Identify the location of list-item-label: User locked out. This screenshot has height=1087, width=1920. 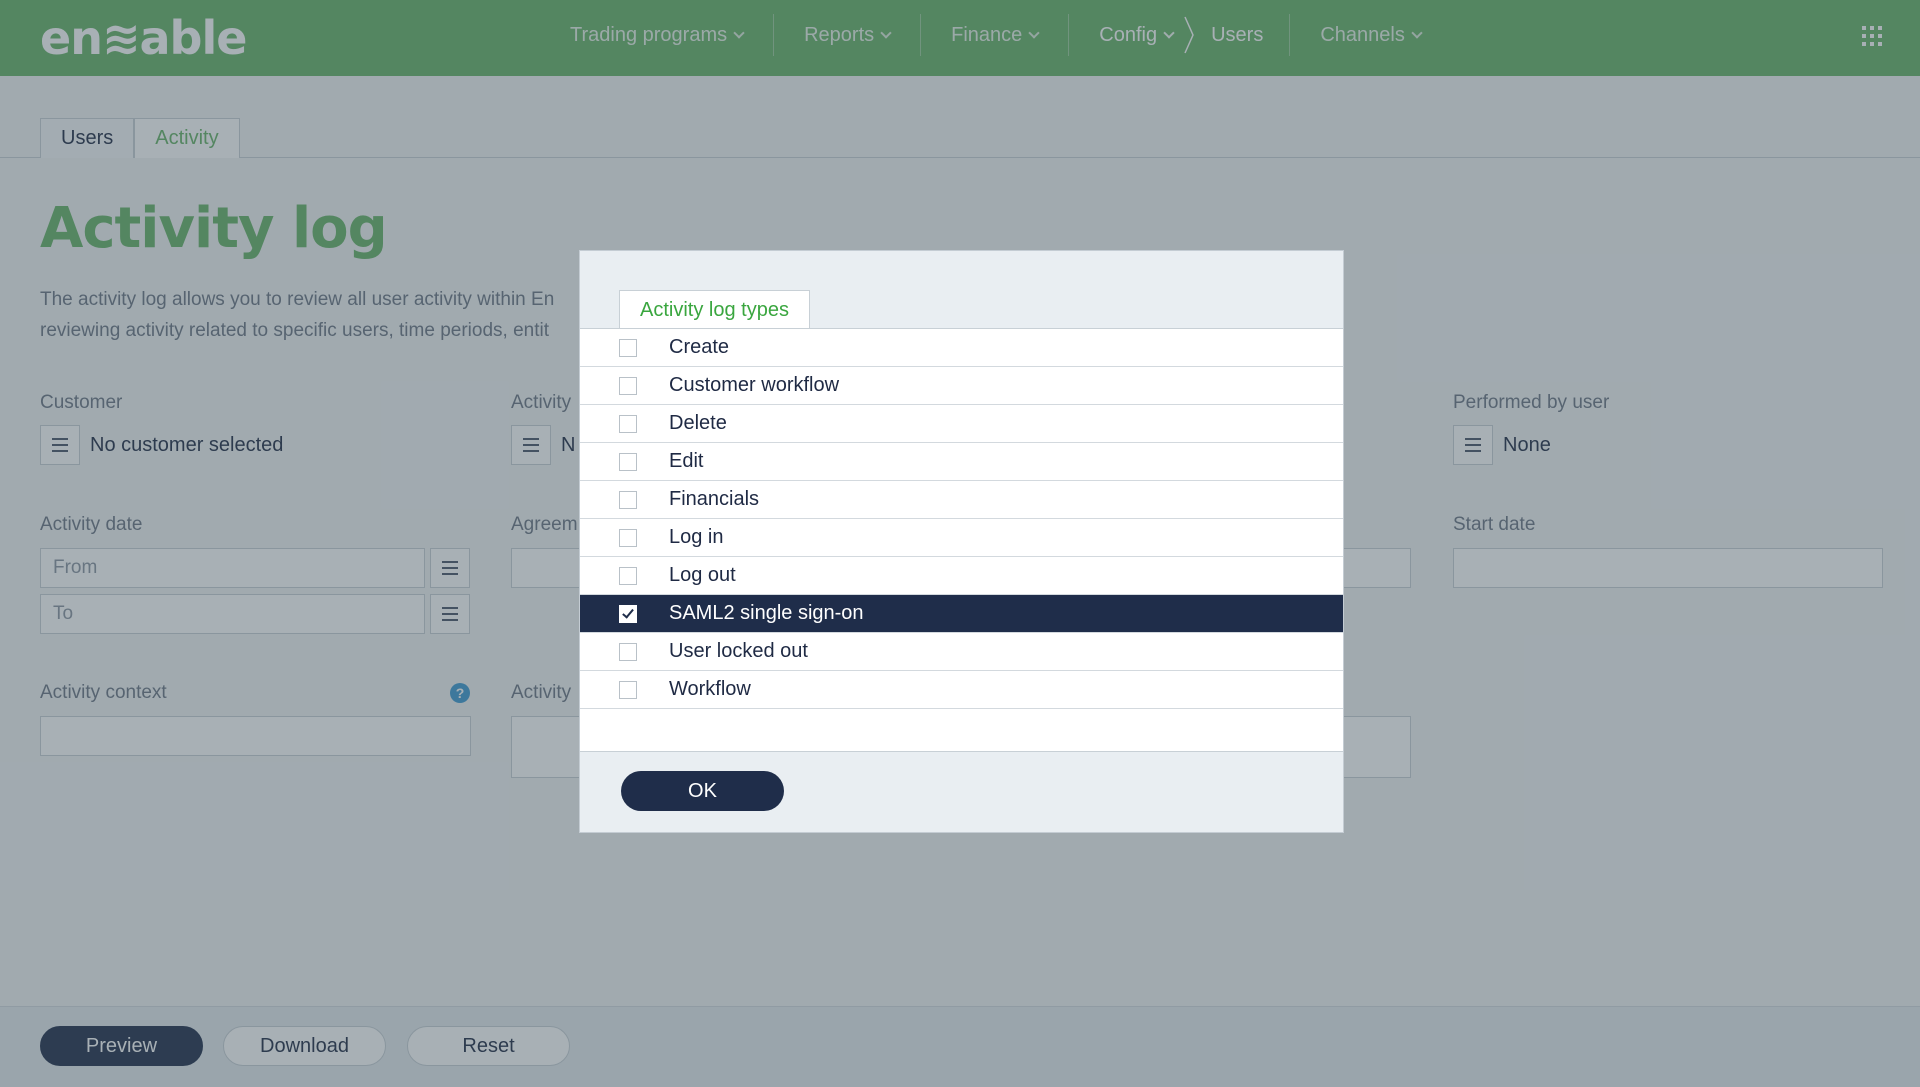
(738, 651).